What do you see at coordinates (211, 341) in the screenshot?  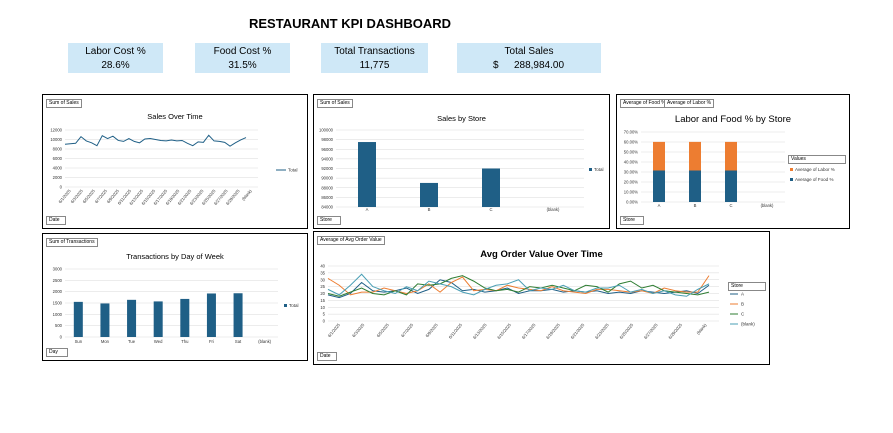 I see `x-tick-label: Fri` at bounding box center [211, 341].